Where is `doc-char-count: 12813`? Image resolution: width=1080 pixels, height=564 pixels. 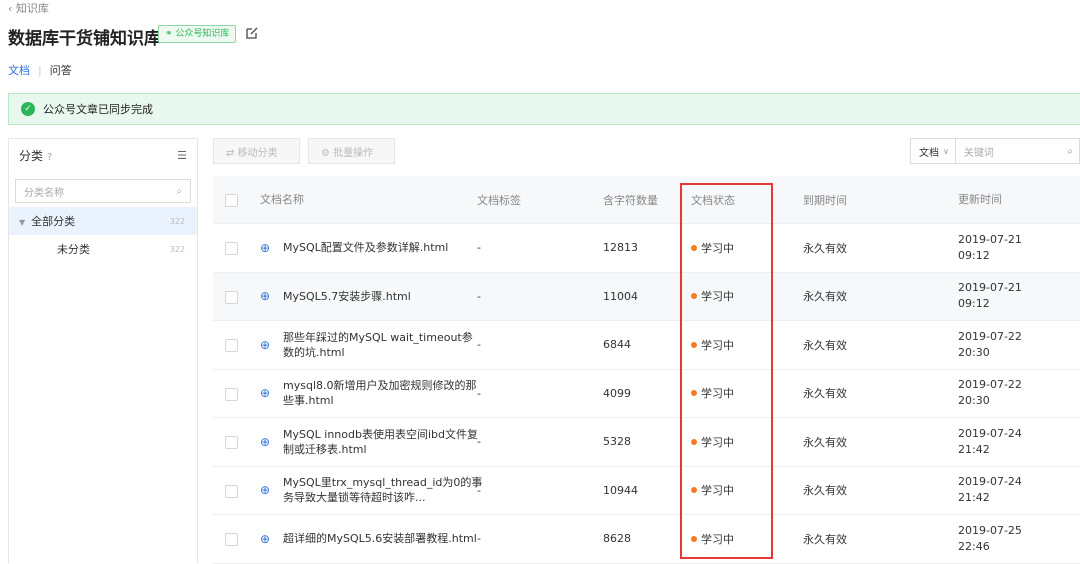
doc-char-count: 12813 is located at coordinates (620, 248).